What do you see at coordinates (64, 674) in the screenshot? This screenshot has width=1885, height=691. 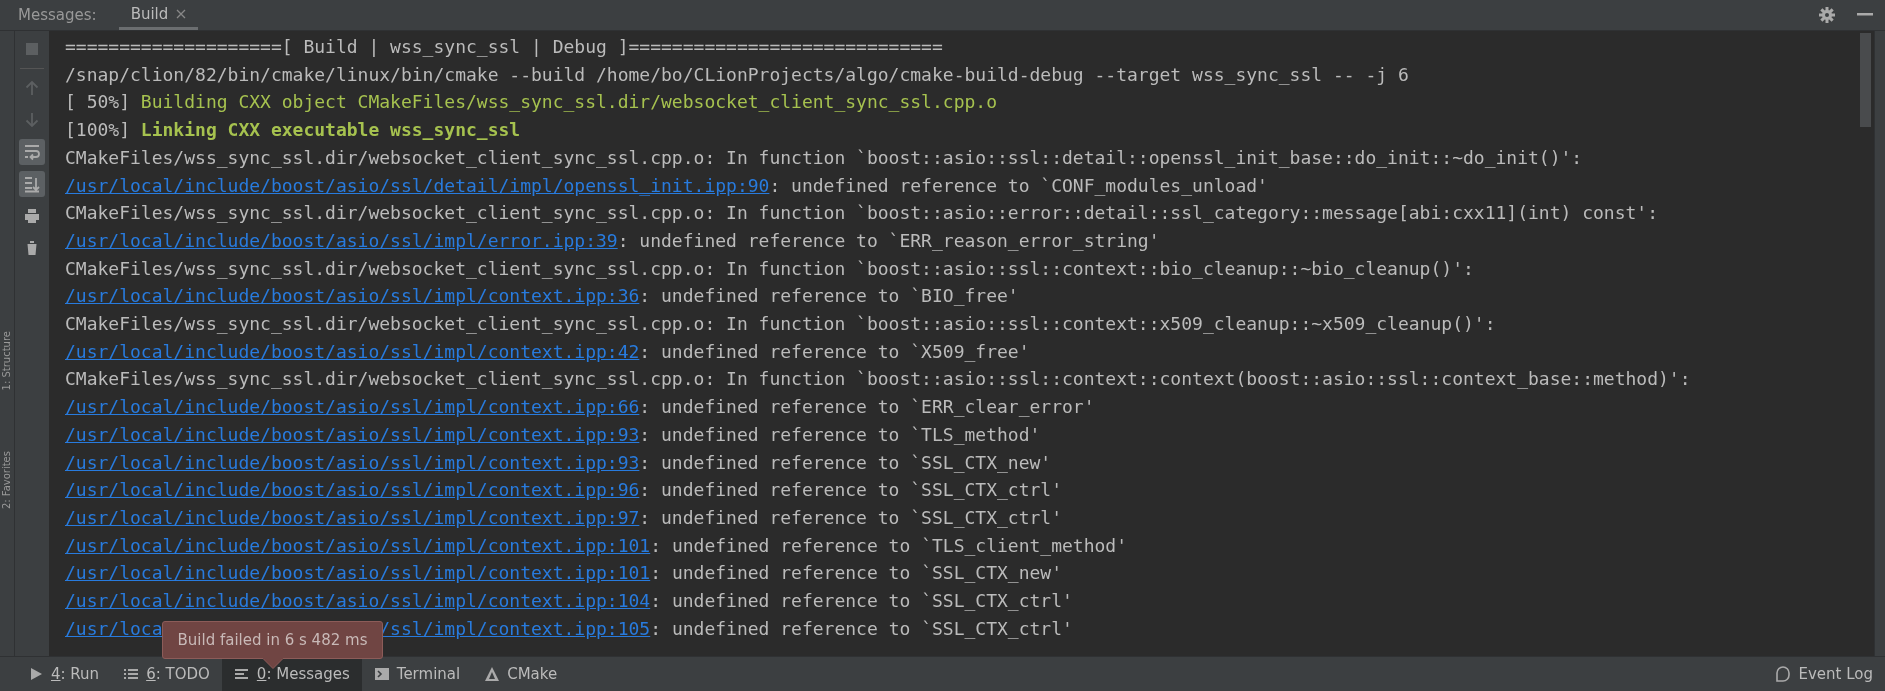 I see `tool-window-tab: 4: Run` at bounding box center [64, 674].